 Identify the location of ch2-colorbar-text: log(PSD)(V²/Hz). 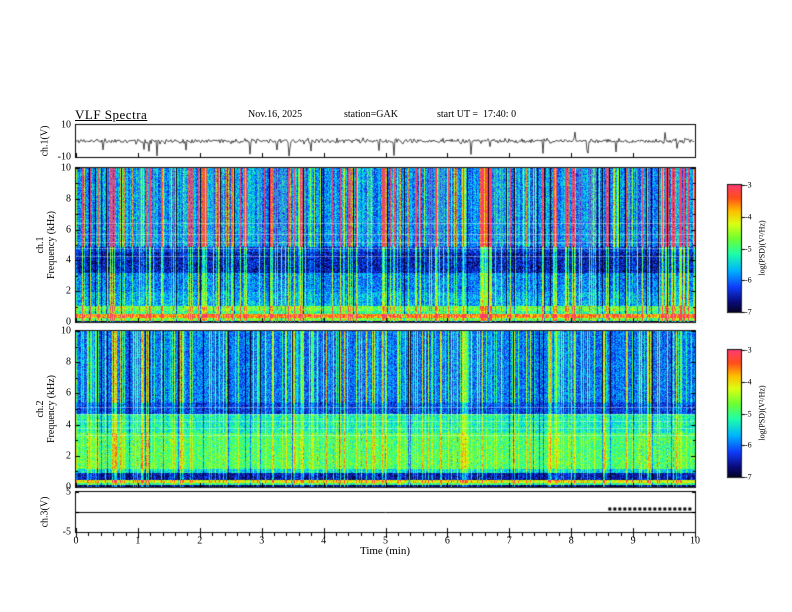
(762, 413).